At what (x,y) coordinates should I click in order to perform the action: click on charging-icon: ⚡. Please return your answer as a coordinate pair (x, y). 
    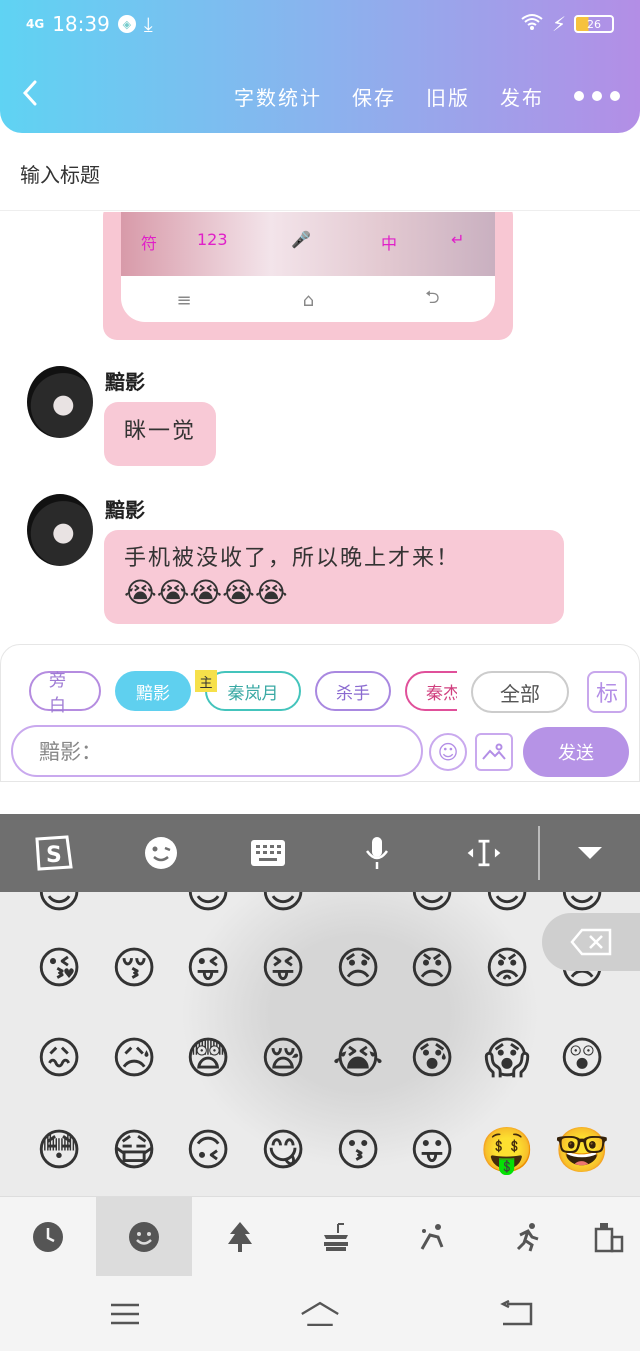
    Looking at the image, I should click on (558, 24).